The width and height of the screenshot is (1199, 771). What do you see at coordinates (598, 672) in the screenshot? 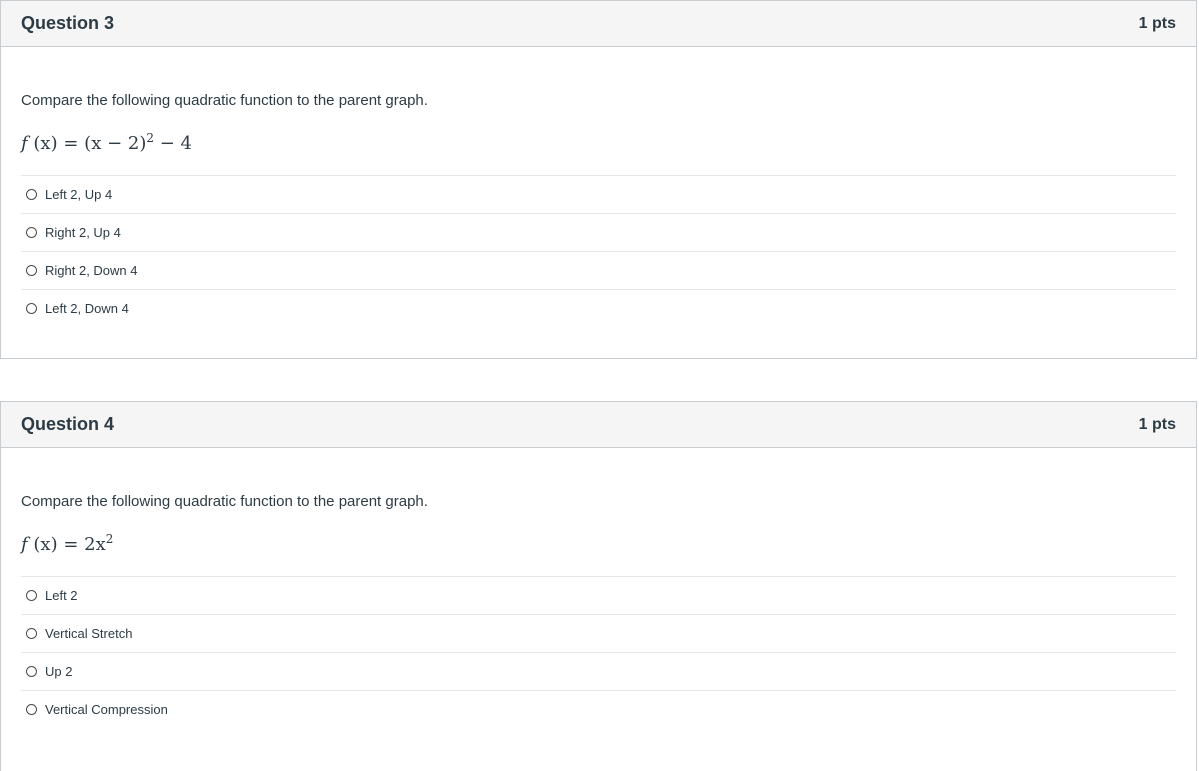
I see `answer-option: Up 2` at bounding box center [598, 672].